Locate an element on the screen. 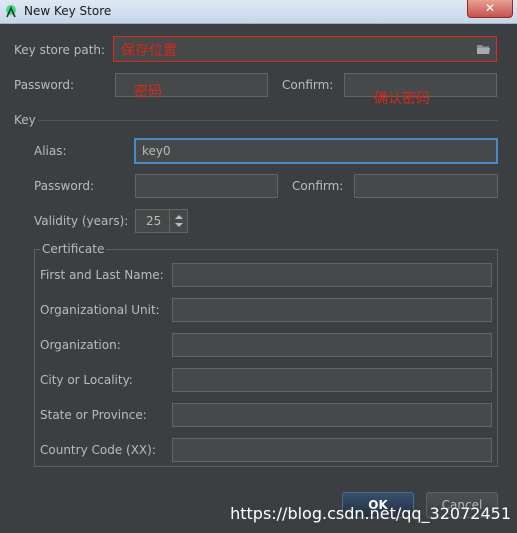  city-locality-label: City or Locality: is located at coordinates (86, 380).